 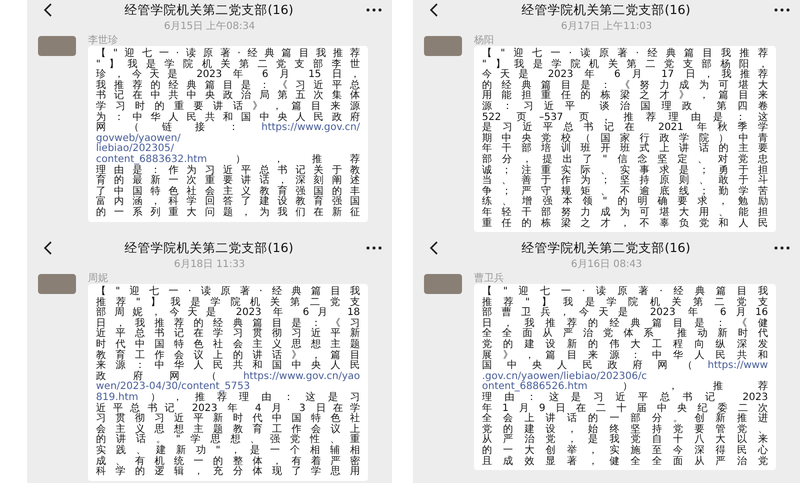 I want to click on sender-name: 周妮, so click(x=98, y=279).